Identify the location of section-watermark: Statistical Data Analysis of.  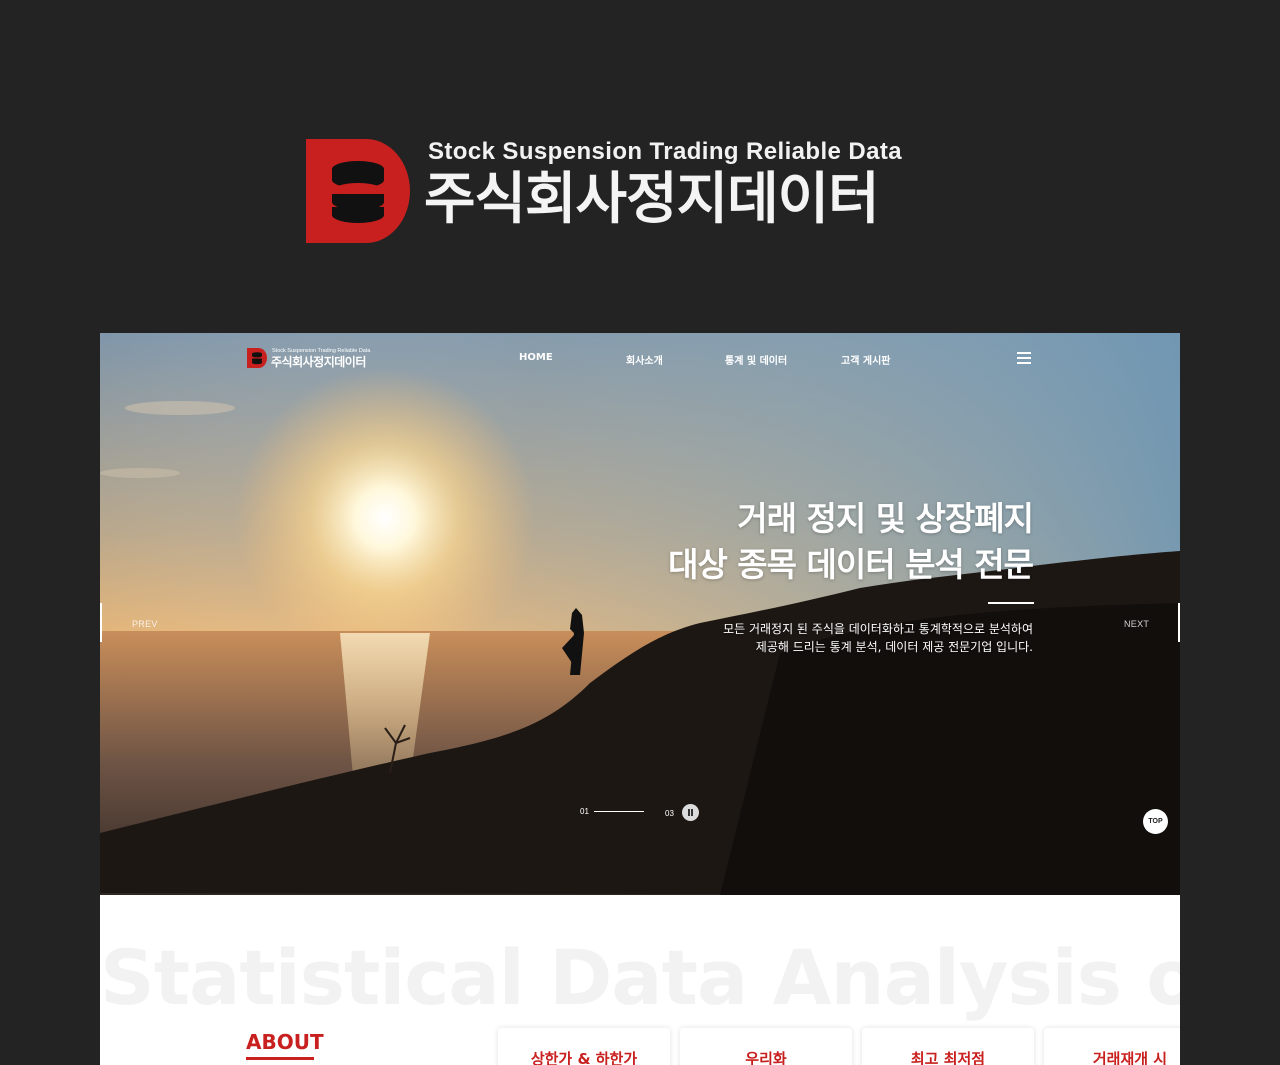
(640, 977).